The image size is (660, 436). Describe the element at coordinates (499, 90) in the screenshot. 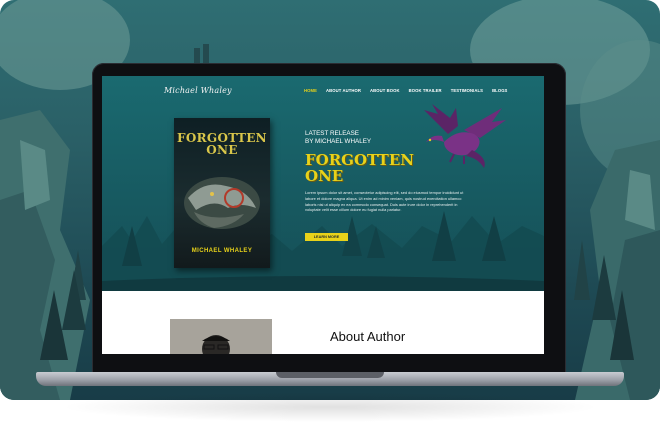

I see `nav-blogs: BLOGS` at that location.